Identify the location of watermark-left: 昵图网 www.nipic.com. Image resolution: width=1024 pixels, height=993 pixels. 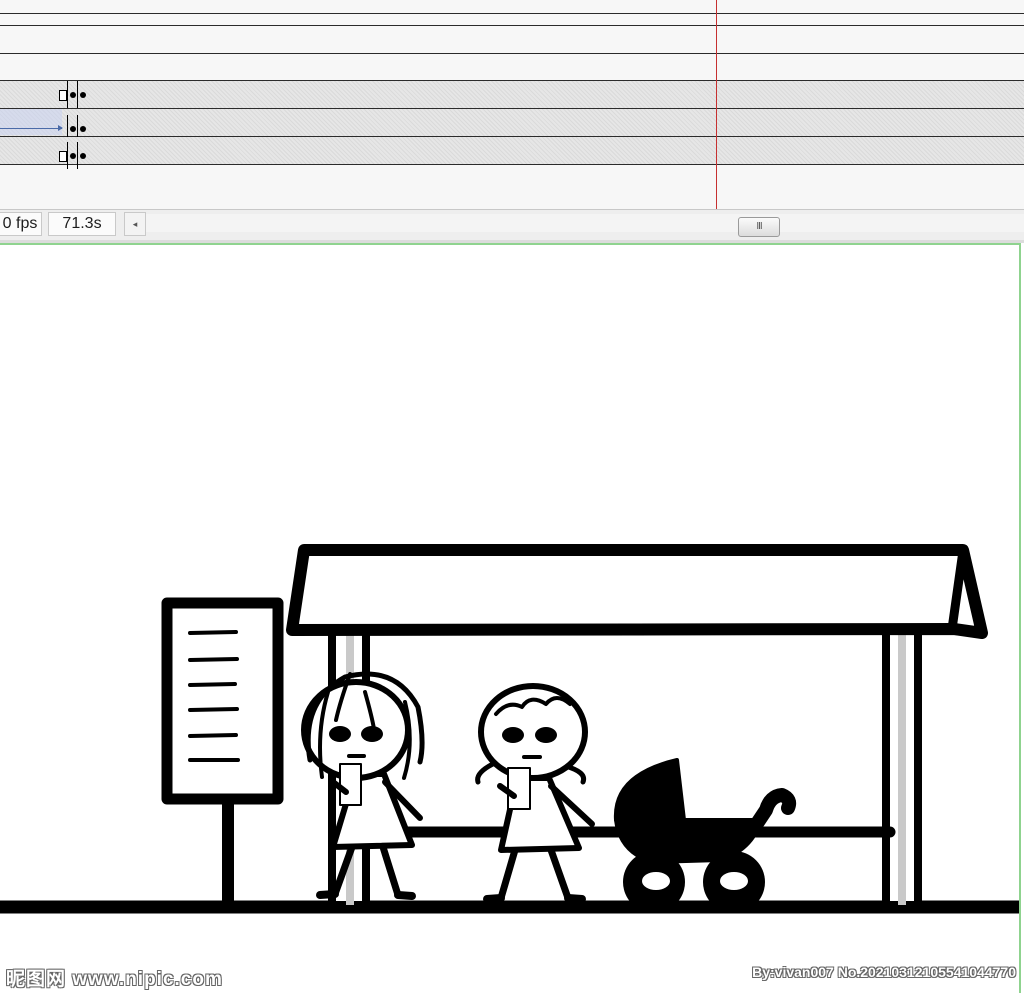
(114, 979).